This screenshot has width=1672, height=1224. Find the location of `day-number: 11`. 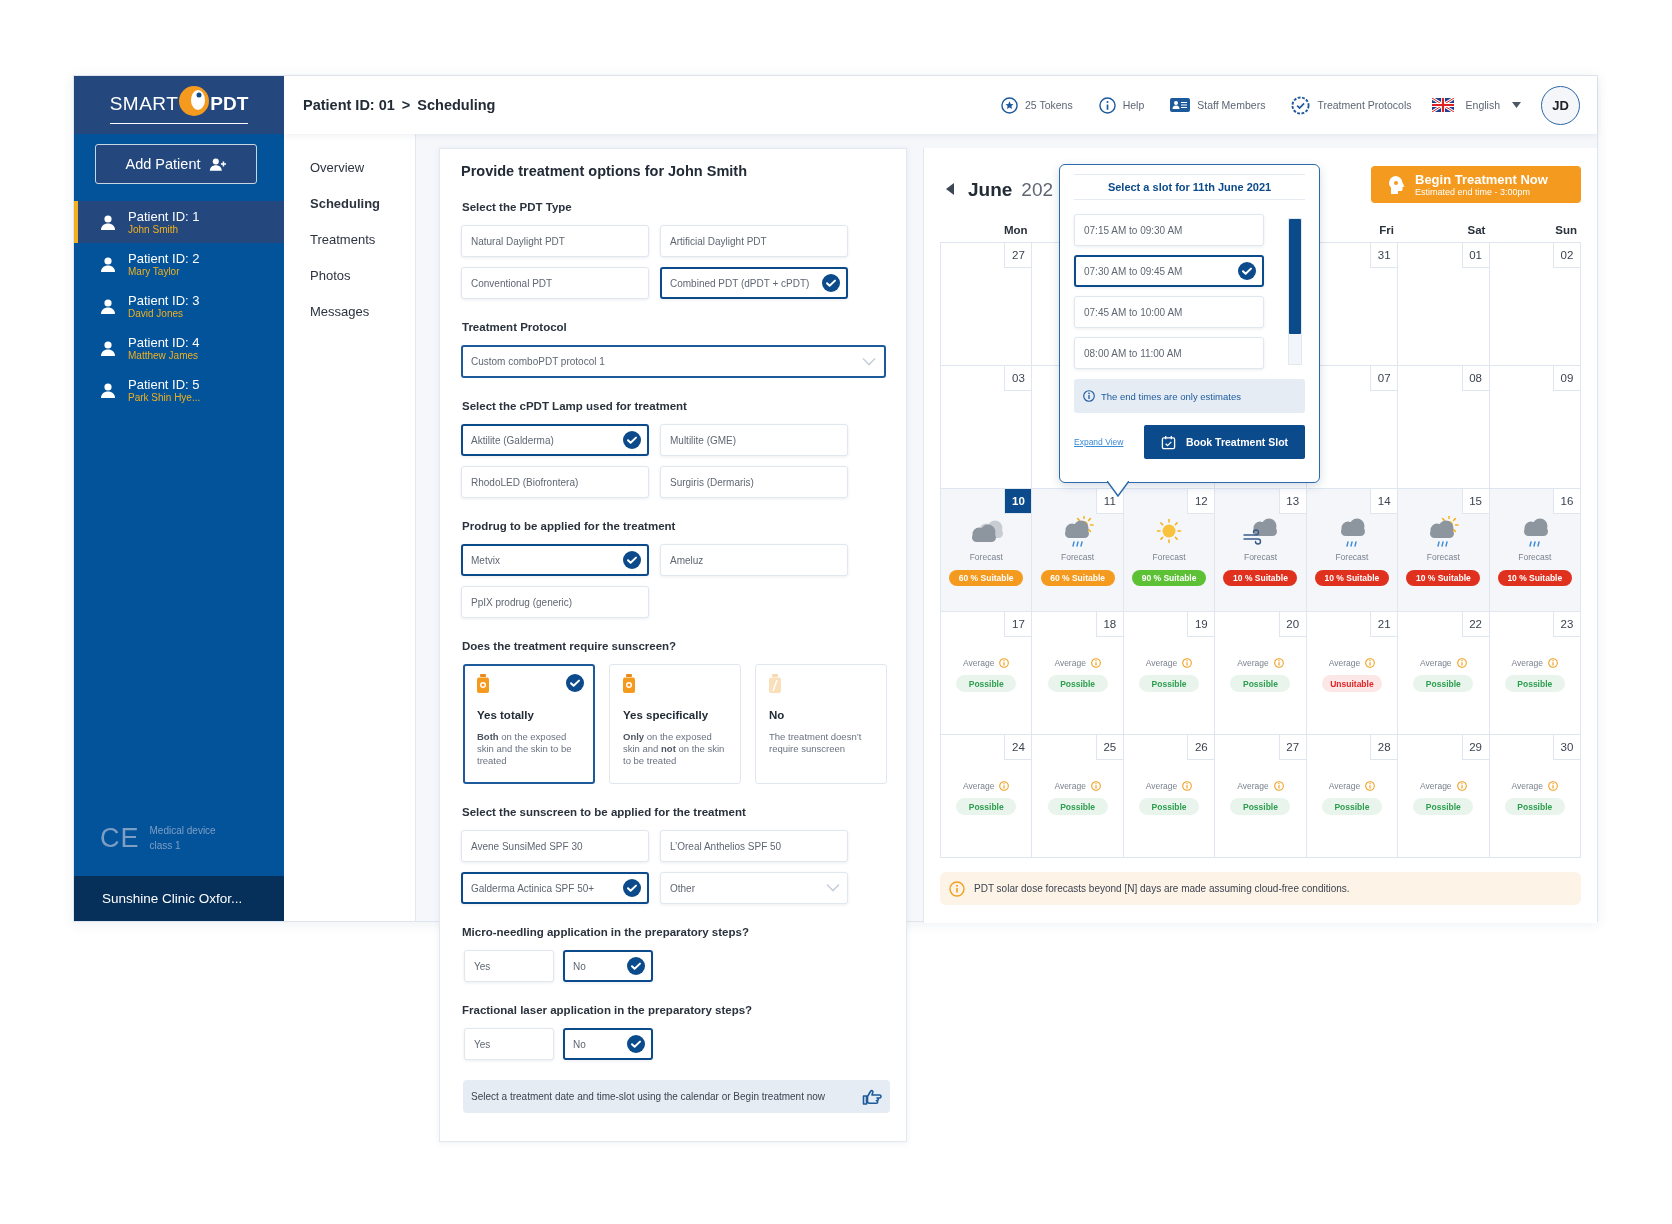

day-number: 11 is located at coordinates (1109, 501).